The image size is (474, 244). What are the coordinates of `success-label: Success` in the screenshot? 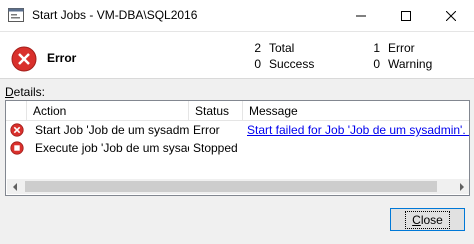 It's located at (292, 64).